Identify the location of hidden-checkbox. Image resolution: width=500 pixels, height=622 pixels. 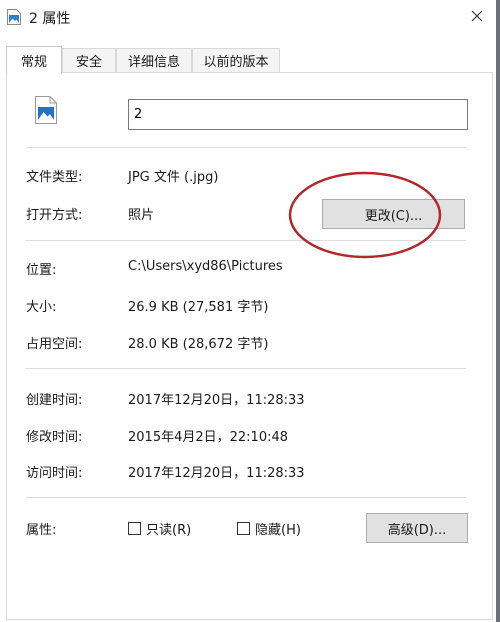
(243, 528).